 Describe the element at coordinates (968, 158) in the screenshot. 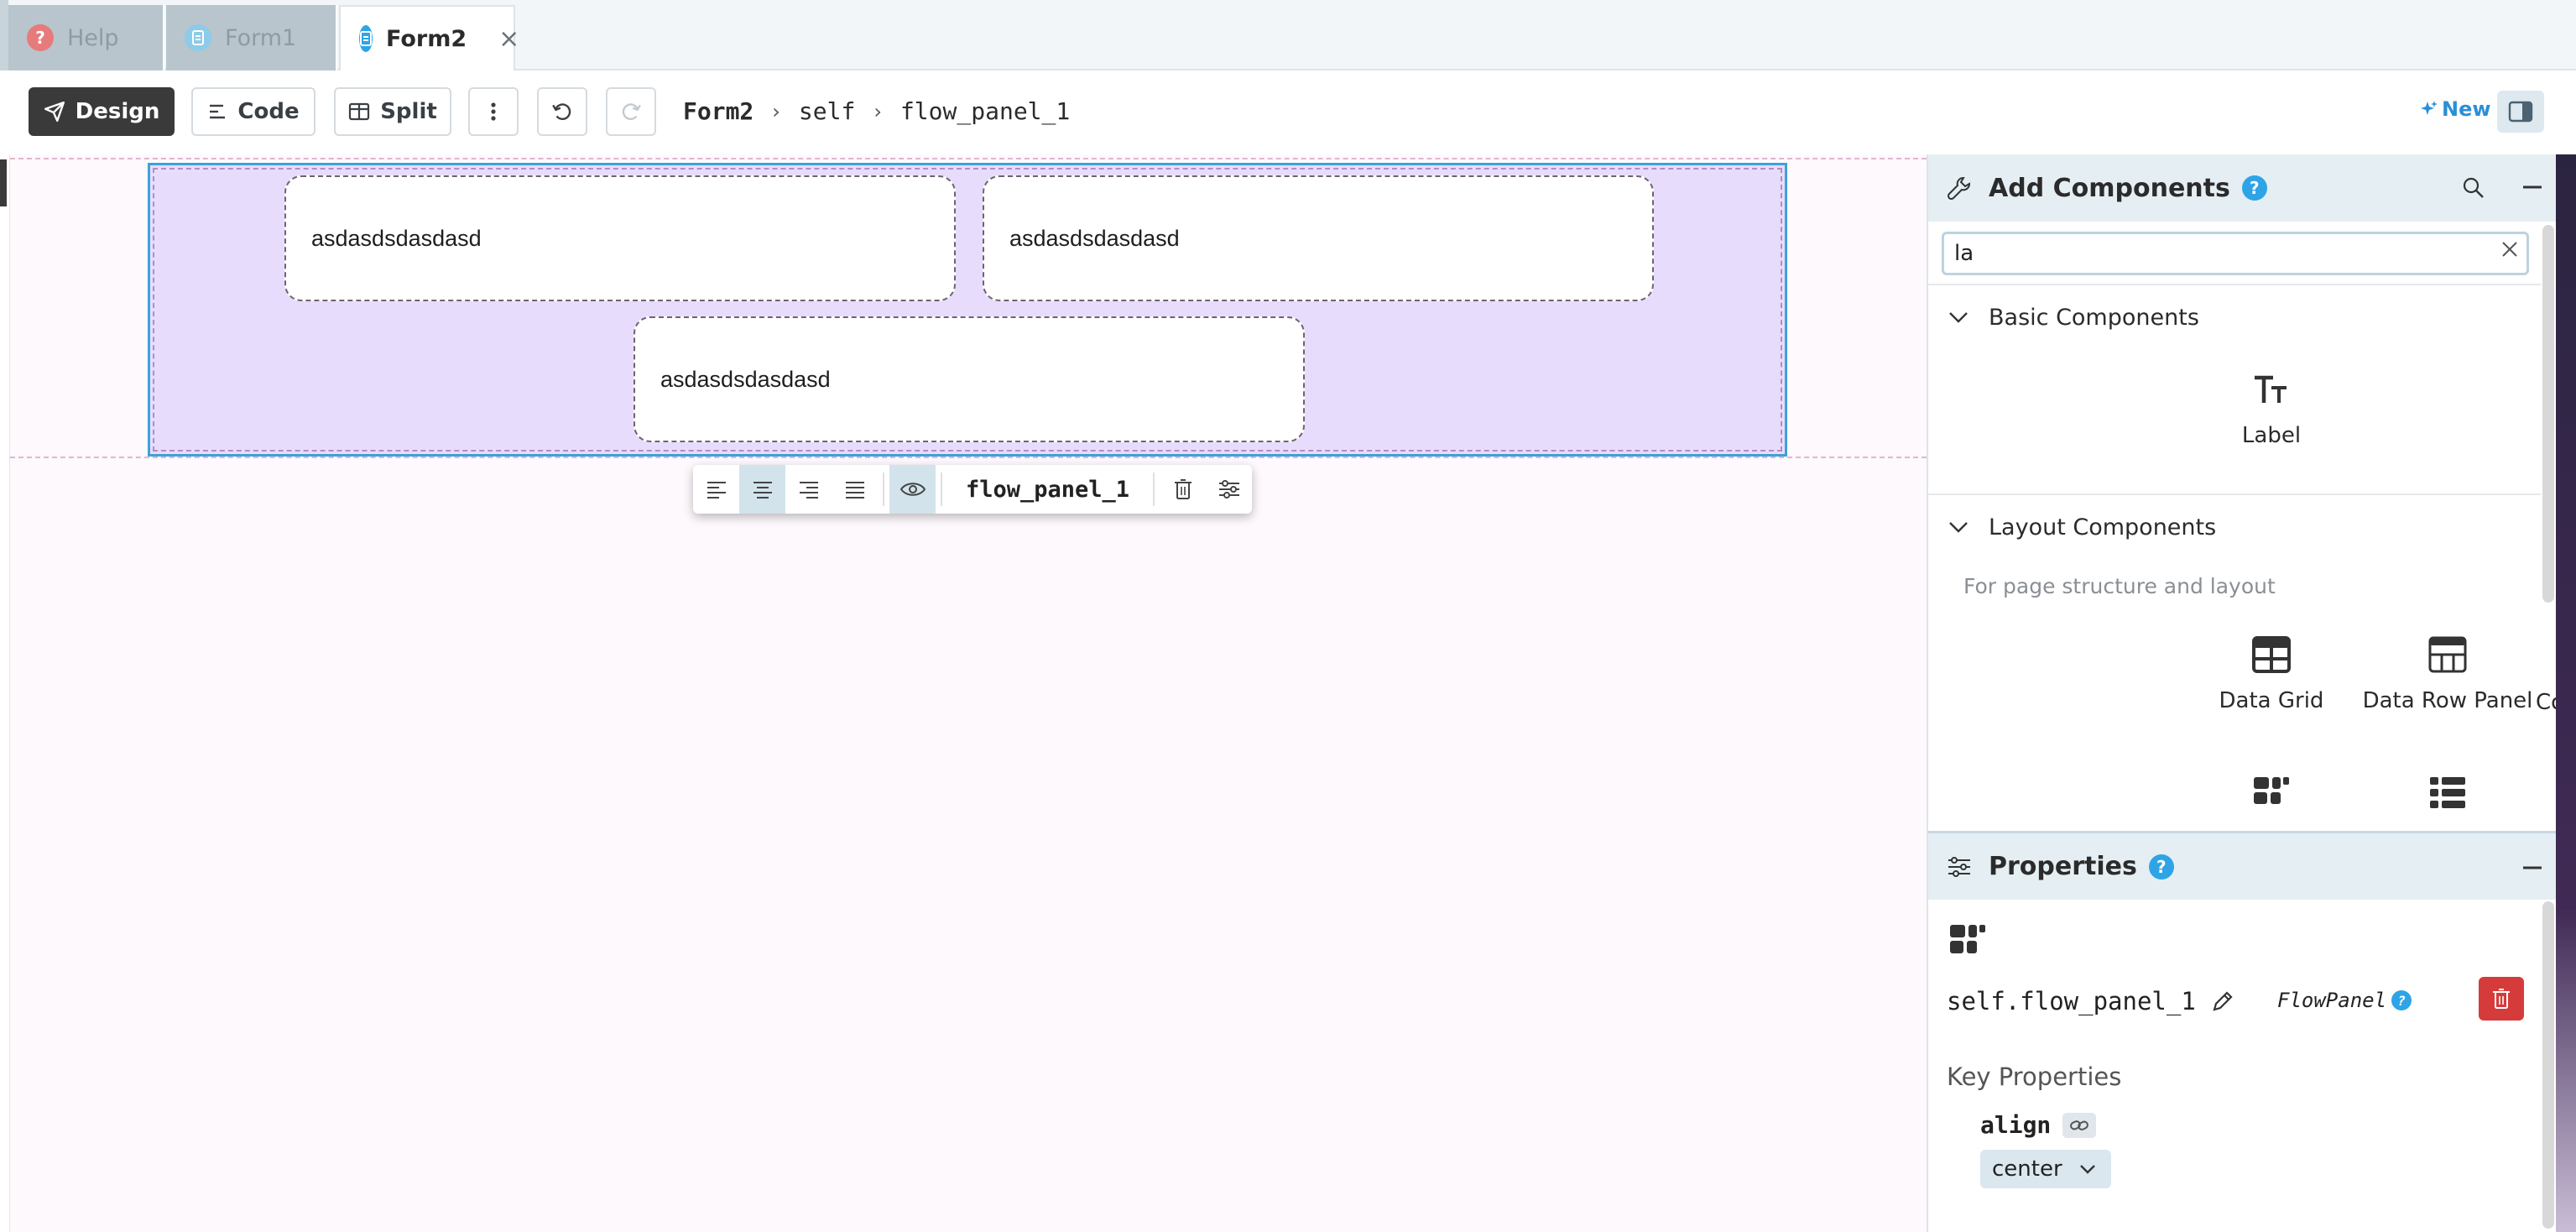

I see `row-guide-top` at that location.